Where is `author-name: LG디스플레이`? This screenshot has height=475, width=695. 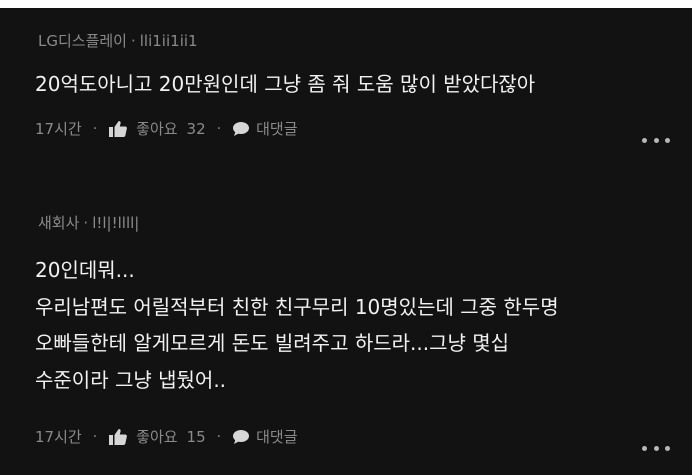
author-name: LG디스플레이 is located at coordinates (82, 41).